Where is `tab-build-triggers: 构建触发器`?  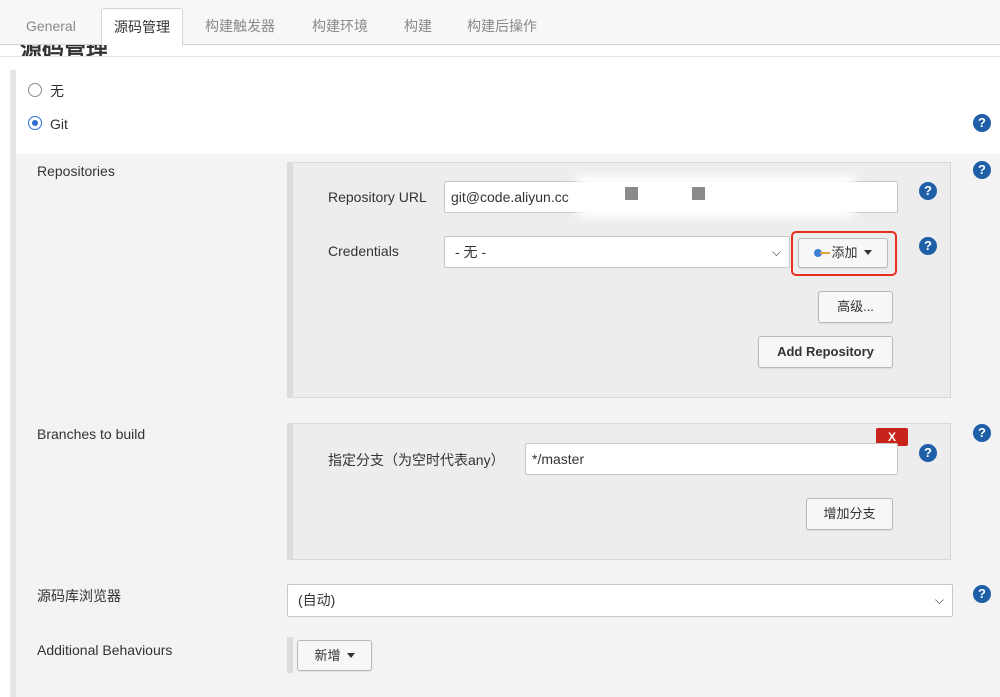 tab-build-triggers: 构建触发器 is located at coordinates (240, 26).